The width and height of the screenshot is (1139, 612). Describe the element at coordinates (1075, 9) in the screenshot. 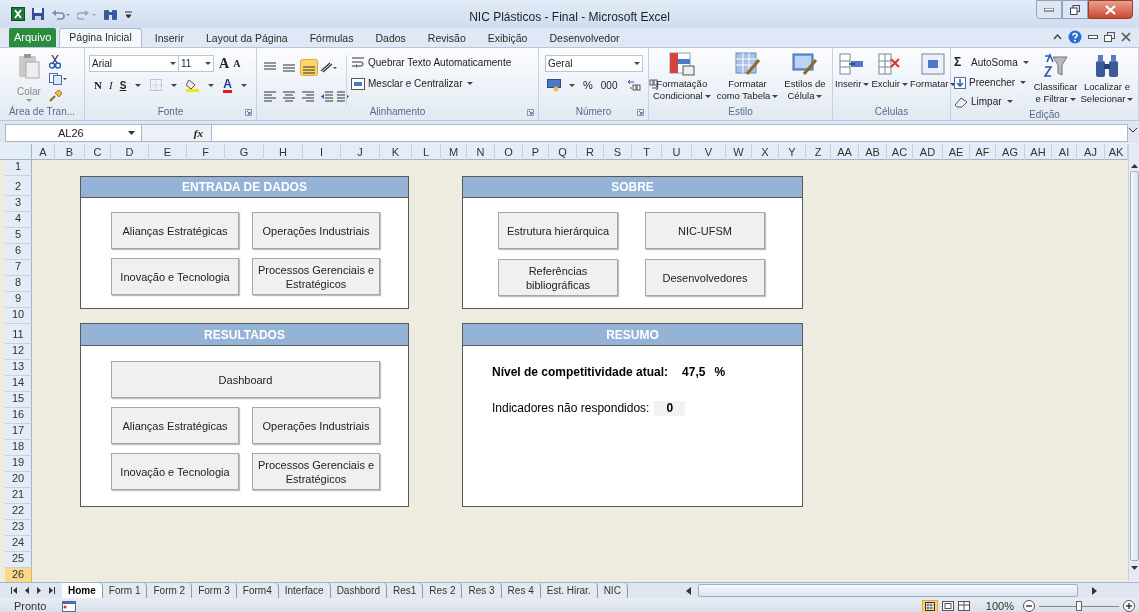

I see `restore-button` at that location.